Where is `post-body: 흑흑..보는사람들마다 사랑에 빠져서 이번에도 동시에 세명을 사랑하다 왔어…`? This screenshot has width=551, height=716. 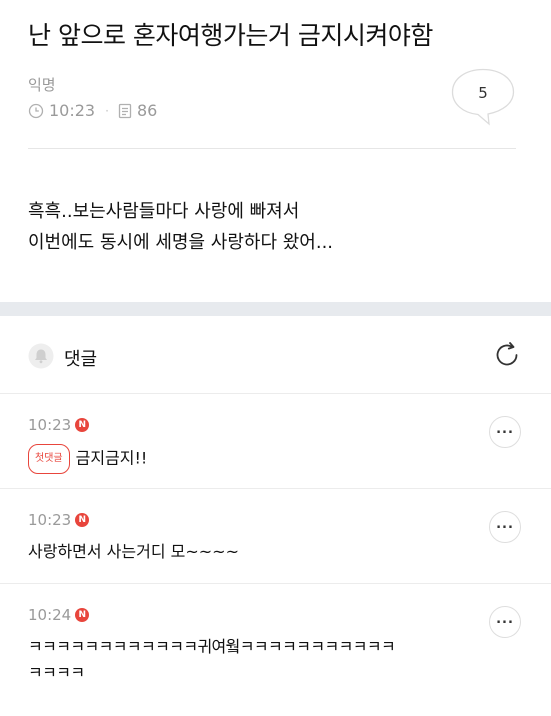 post-body: 흑흑..보는사람들마다 사랑에 빠져서 이번에도 동시에 세명을 사랑하다 왔어… is located at coordinates (180, 227).